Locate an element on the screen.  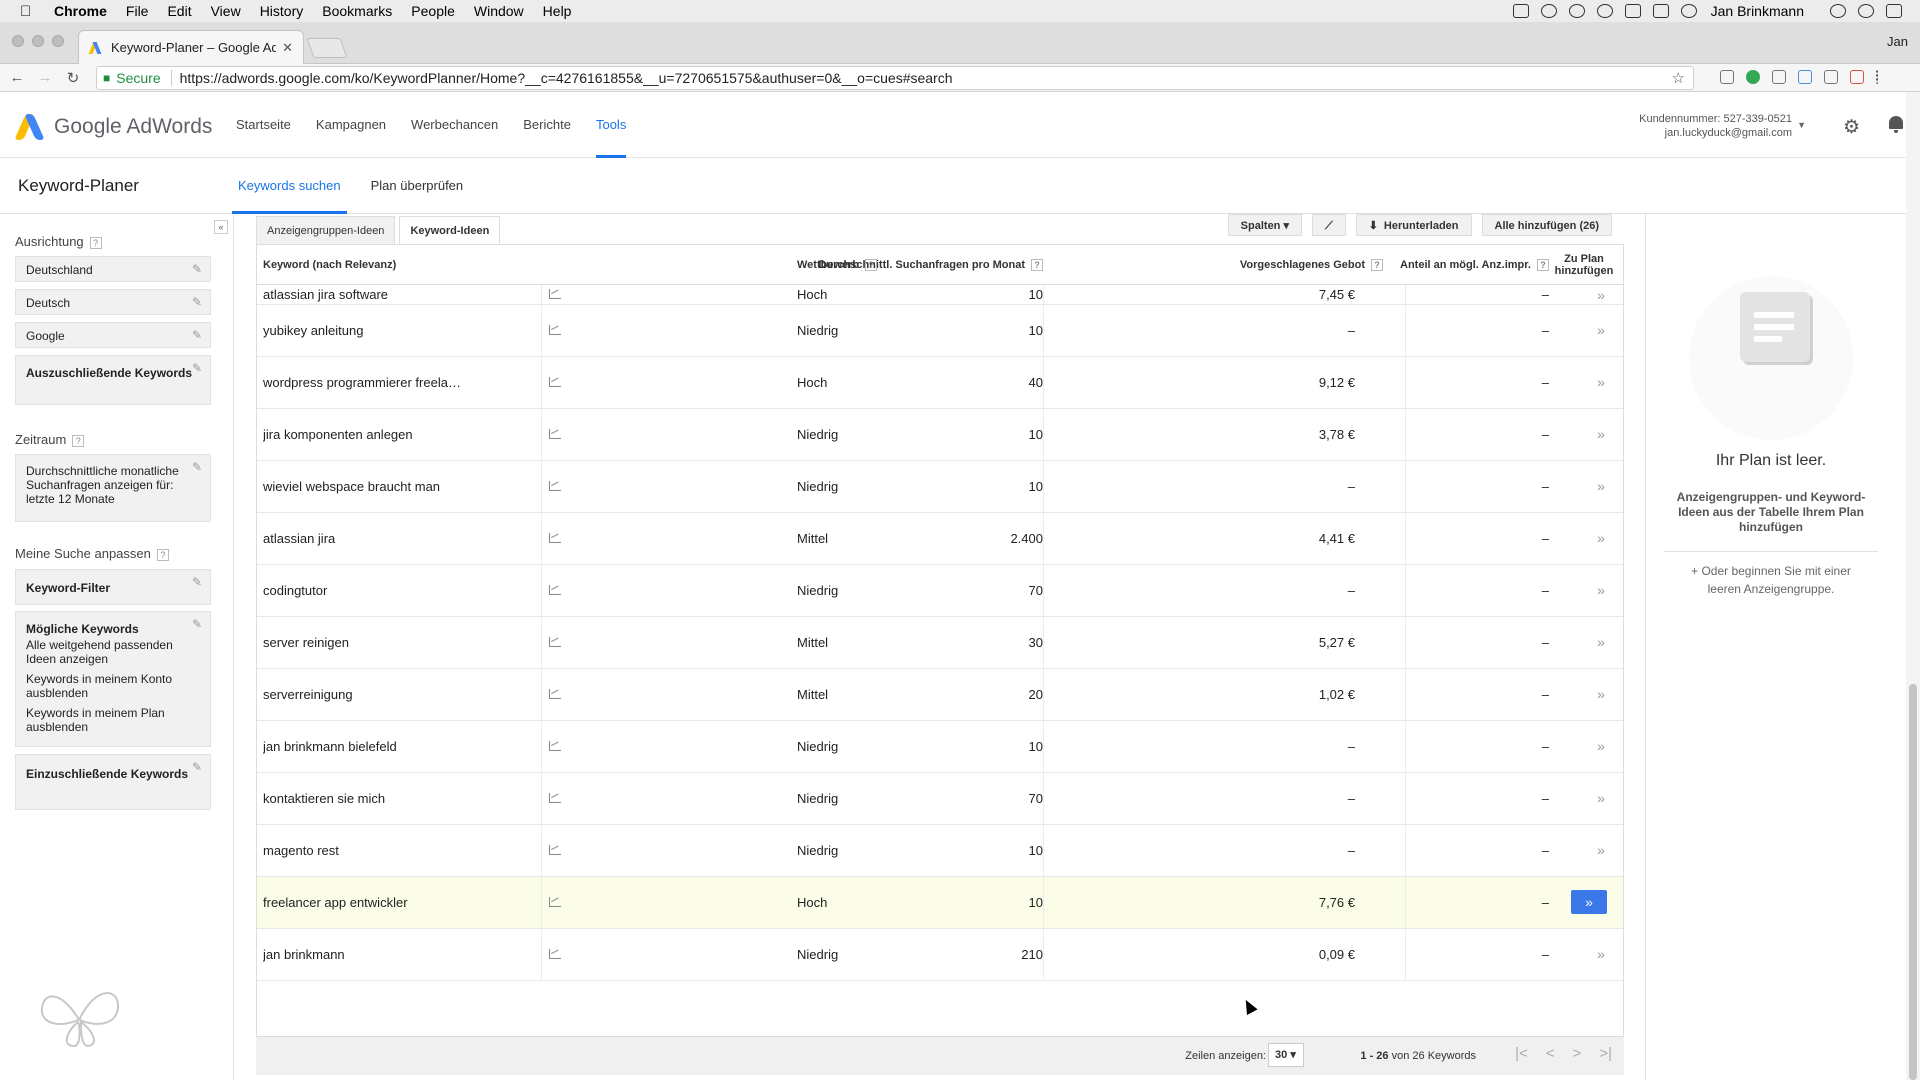
minimize-window-button is located at coordinates (38, 41).